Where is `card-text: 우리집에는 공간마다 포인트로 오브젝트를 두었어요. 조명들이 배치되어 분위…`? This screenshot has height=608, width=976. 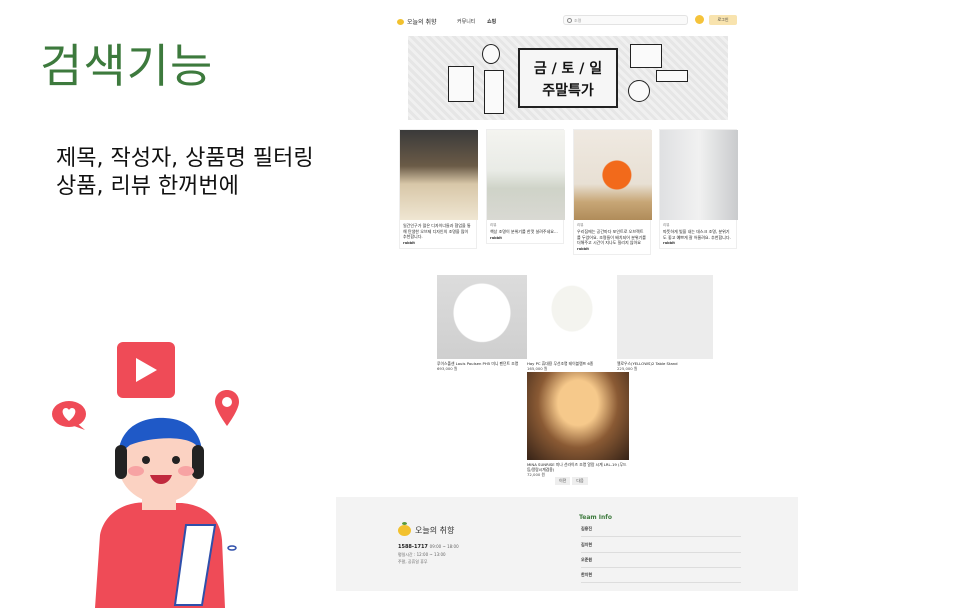
card-text: 우리집에는 공간마다 포인트로 오브젝트를 두었어요. 조명들이 배치되어 분위… is located at coordinates (611, 237).